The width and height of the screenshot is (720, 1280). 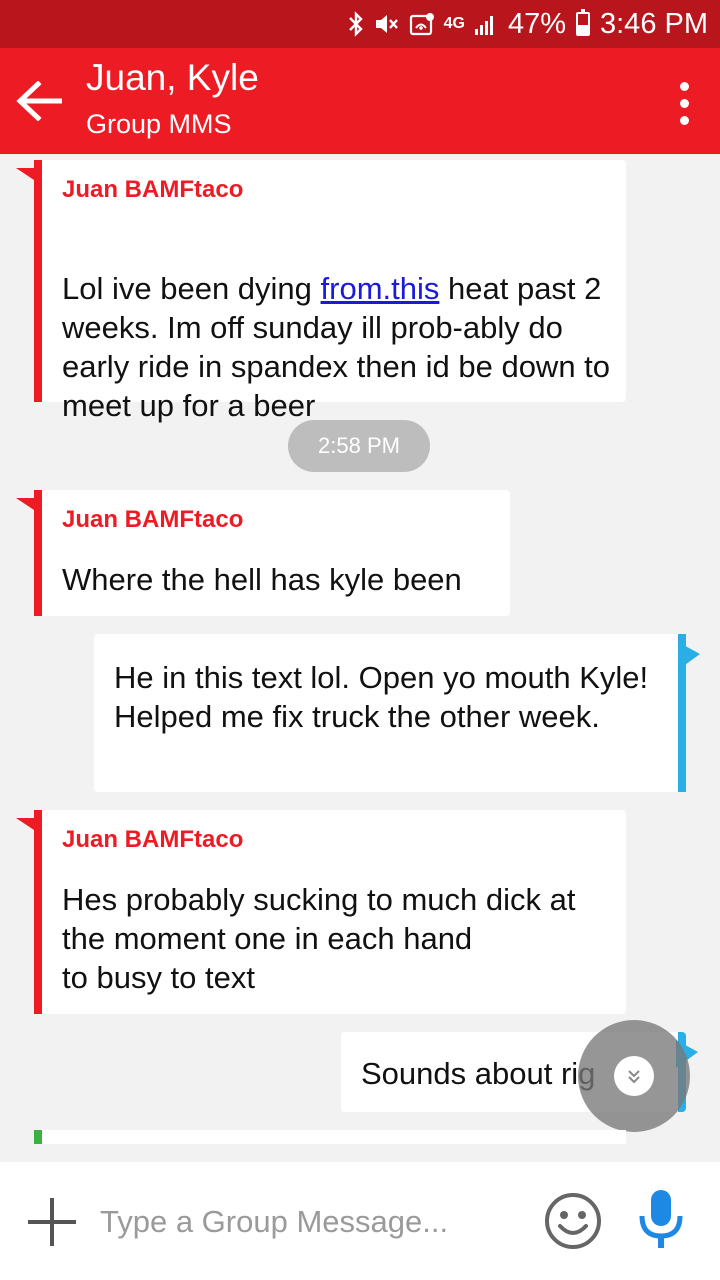 What do you see at coordinates (38, 1137) in the screenshot?
I see `incoming-accent-bar-partial` at bounding box center [38, 1137].